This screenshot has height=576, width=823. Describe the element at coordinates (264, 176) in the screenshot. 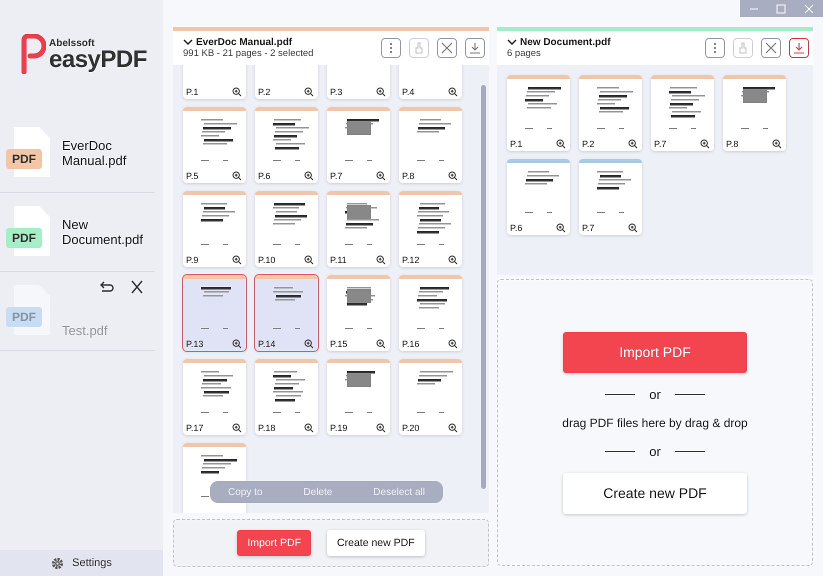

I see `page-label: P.6` at that location.